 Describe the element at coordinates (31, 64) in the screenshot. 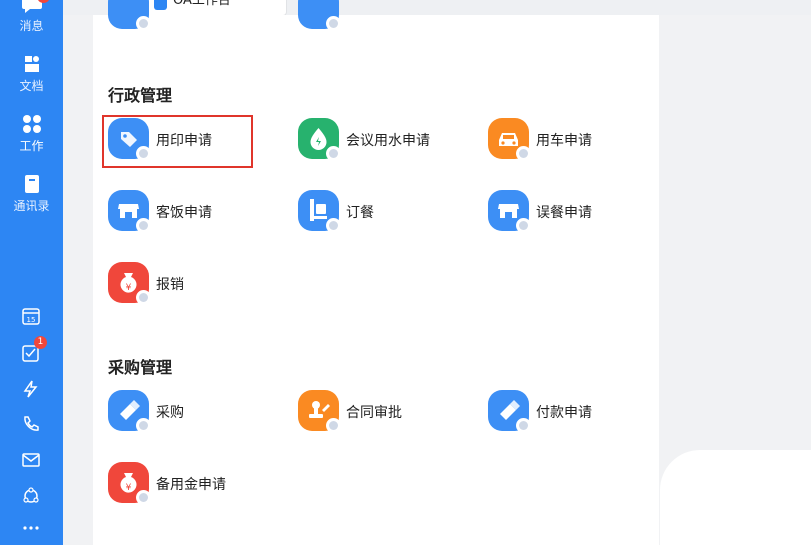

I see `document-icon` at that location.